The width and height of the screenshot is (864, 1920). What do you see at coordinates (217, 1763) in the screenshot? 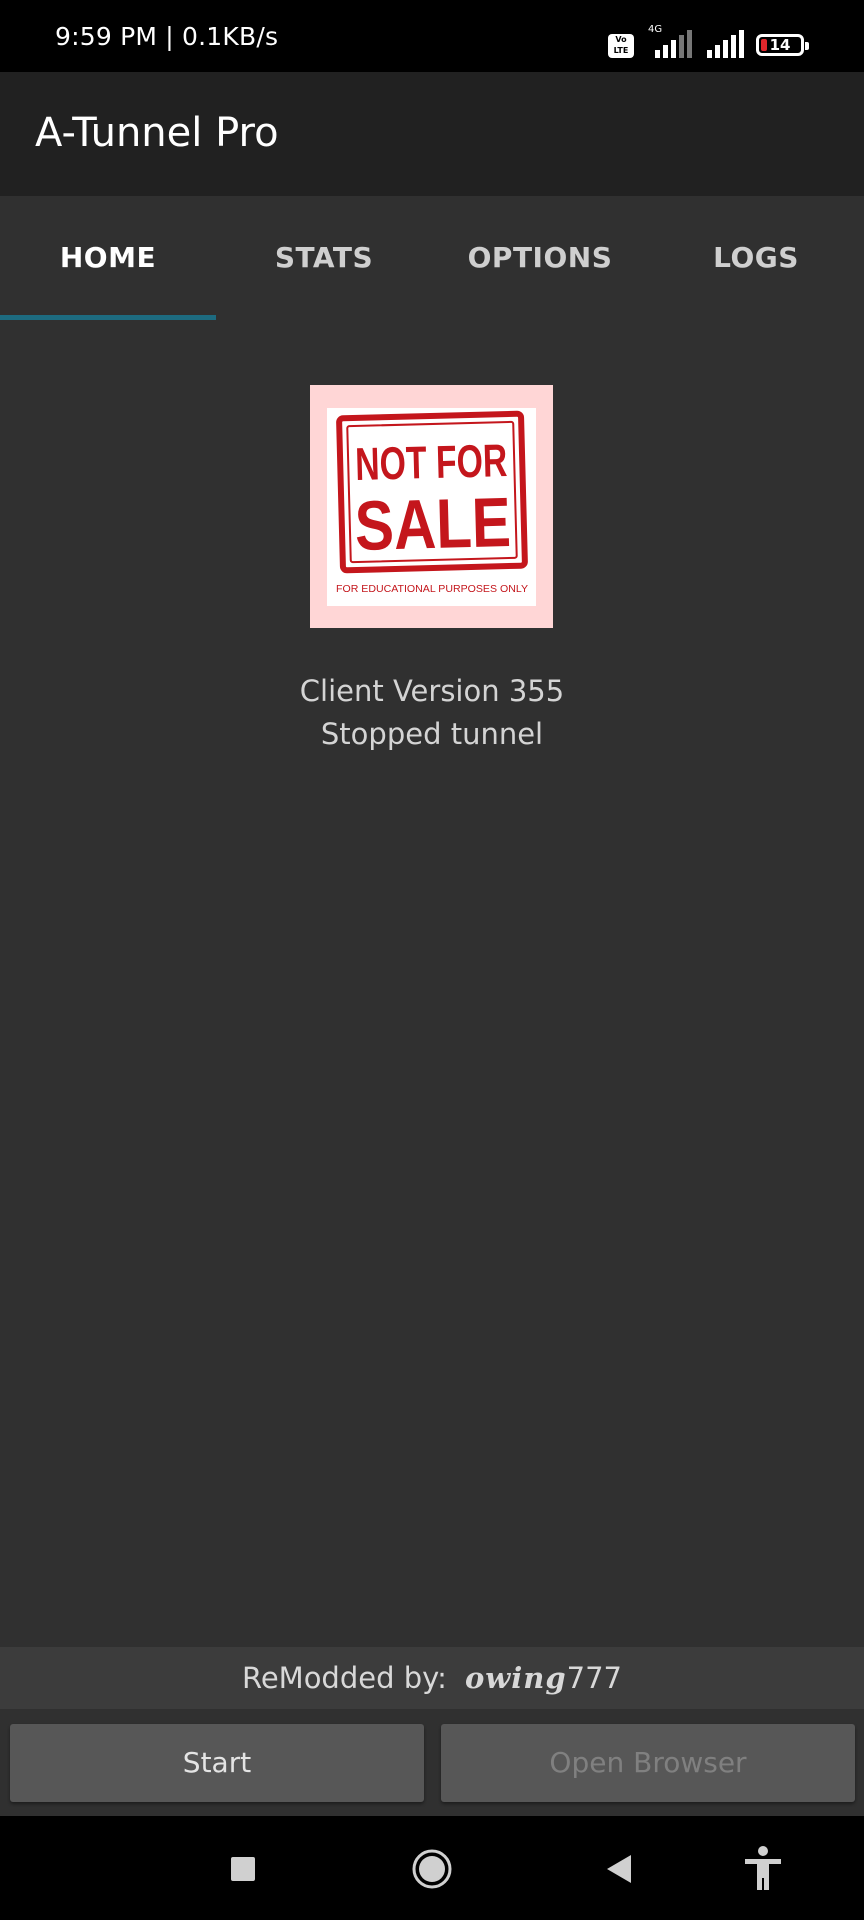
I see `start-button: Start` at bounding box center [217, 1763].